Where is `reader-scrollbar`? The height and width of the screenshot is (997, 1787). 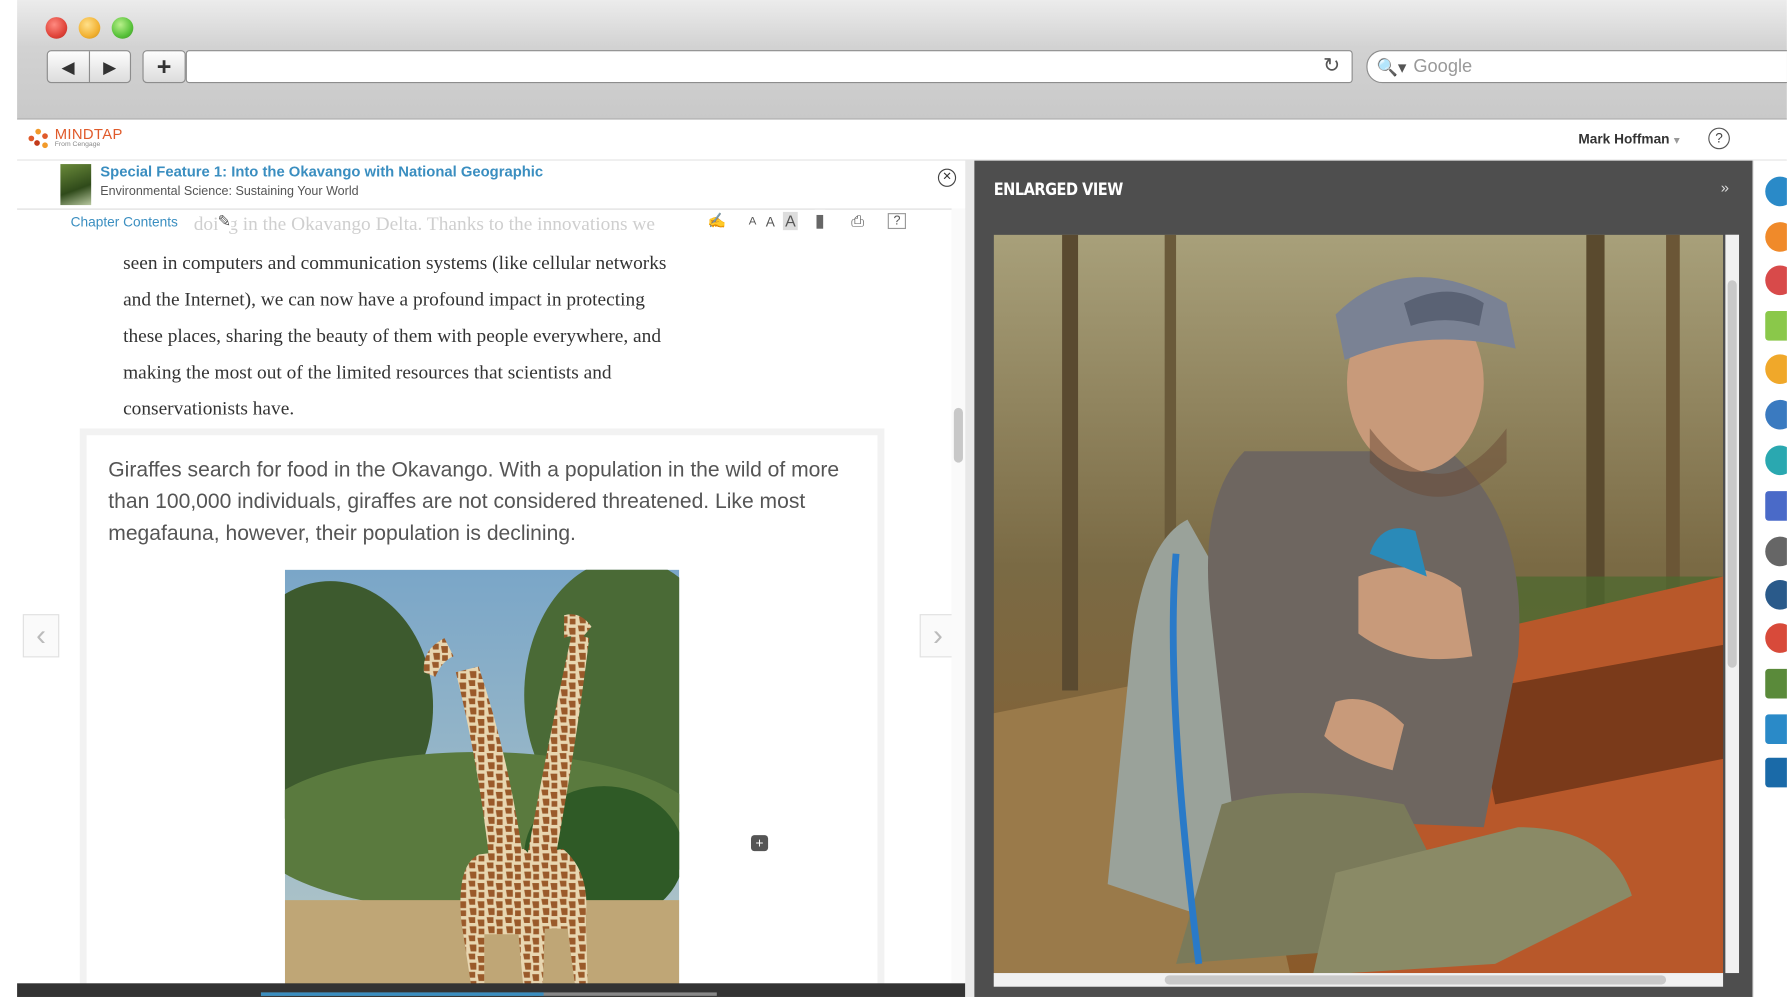 reader-scrollbar is located at coordinates (958, 596).